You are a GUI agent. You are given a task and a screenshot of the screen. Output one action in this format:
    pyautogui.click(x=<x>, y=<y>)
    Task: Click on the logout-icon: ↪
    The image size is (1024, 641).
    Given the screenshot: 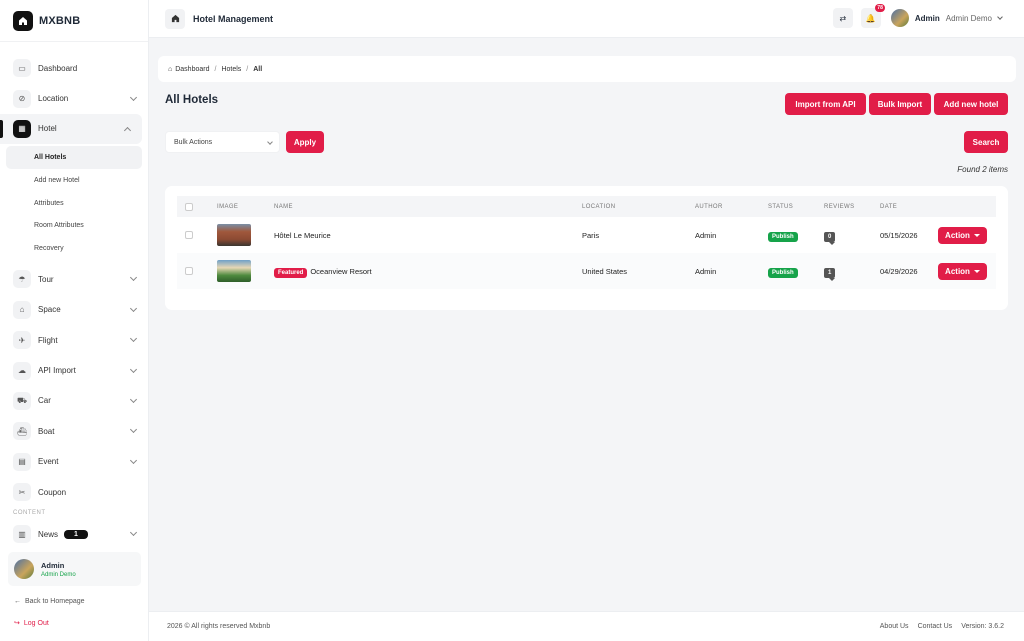 What is the action you would take?
    pyautogui.click(x=17, y=623)
    